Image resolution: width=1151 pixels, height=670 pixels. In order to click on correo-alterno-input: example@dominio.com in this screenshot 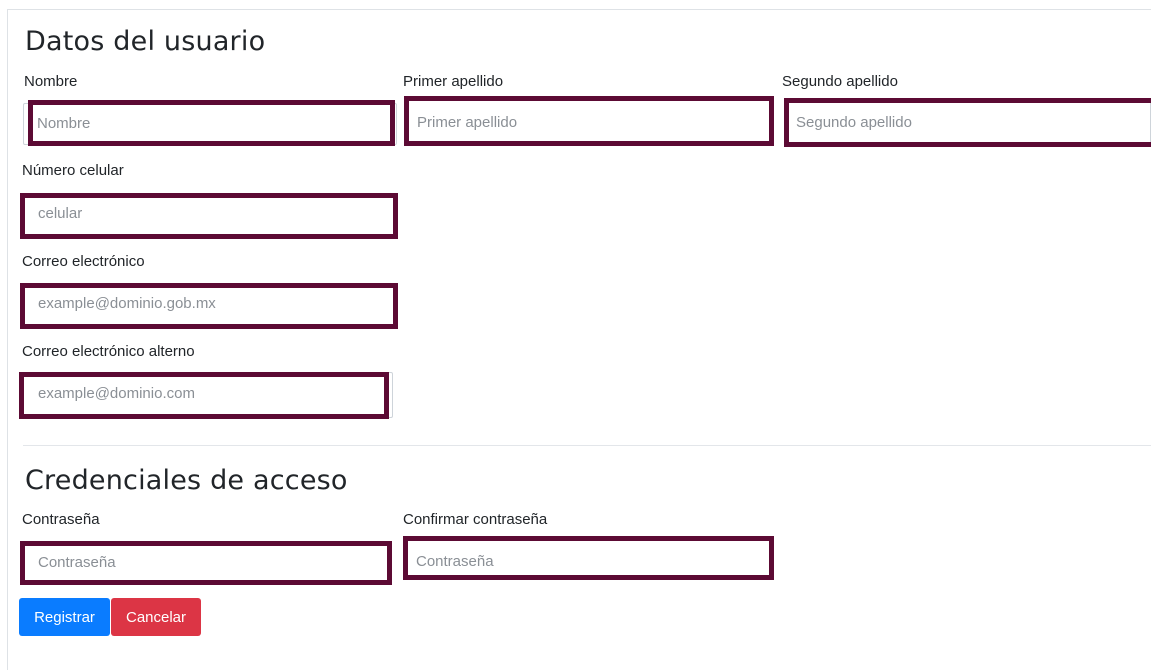, I will do `click(206, 395)`.